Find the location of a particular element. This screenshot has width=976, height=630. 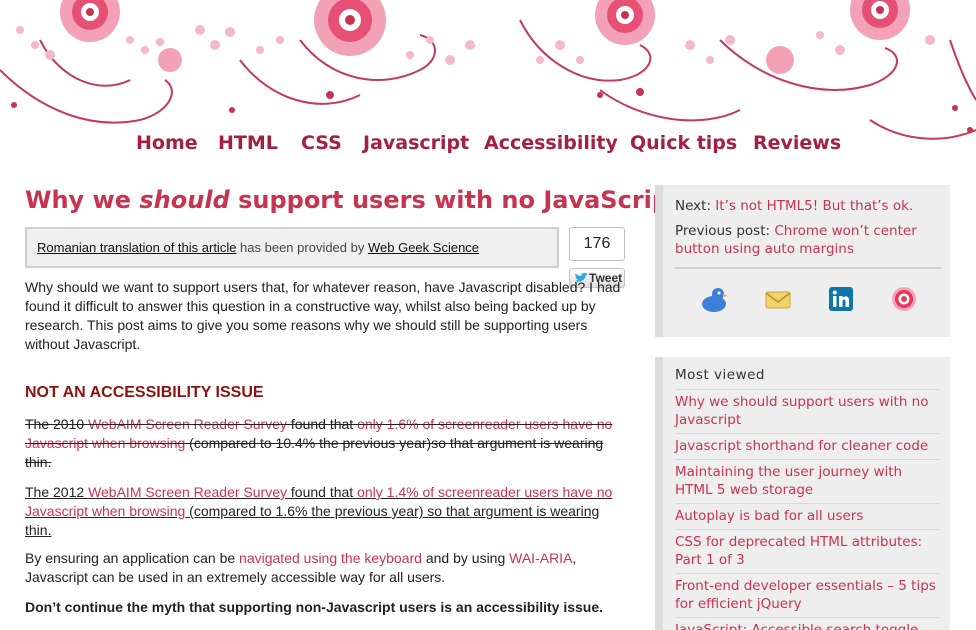

wai-aria-link: WAI-ARIA is located at coordinates (540, 558).